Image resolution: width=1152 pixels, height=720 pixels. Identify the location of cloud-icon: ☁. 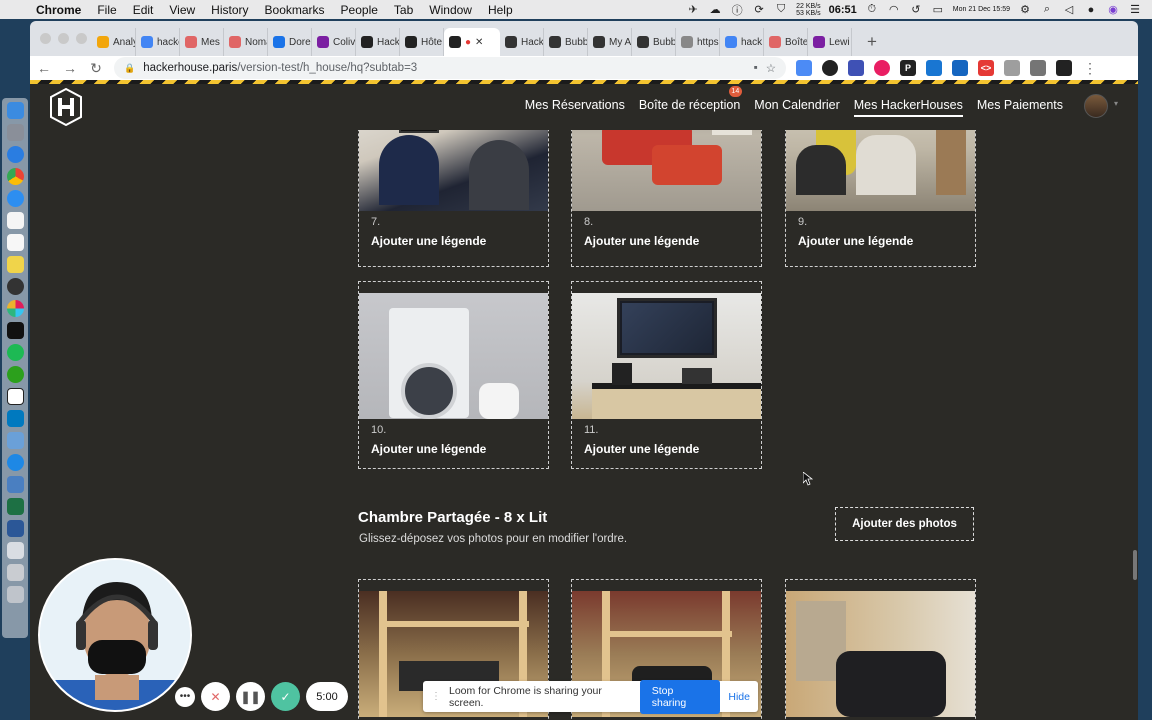
(715, 10).